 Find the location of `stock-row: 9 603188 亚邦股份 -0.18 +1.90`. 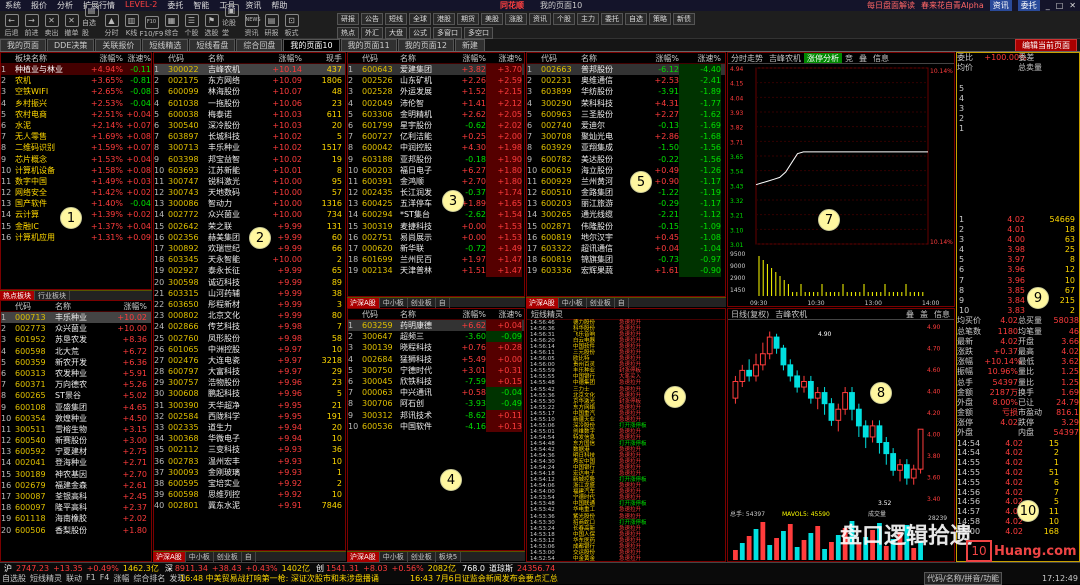

stock-row: 9 603188 亚邦股份 -0.18 +1.90 is located at coordinates (436, 159).